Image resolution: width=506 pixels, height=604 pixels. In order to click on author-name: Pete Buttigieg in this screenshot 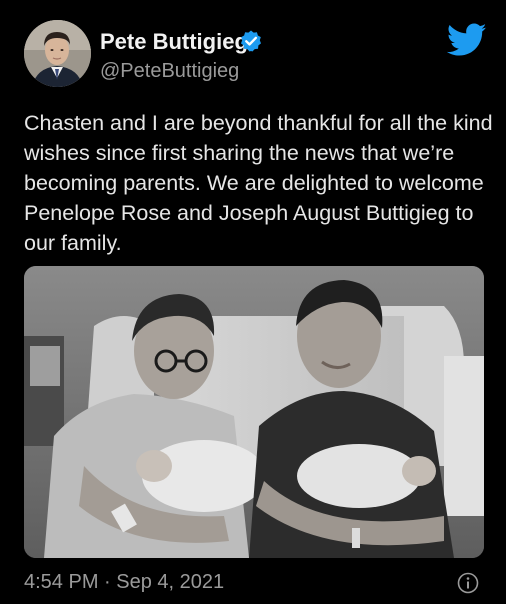, I will do `click(174, 42)`.